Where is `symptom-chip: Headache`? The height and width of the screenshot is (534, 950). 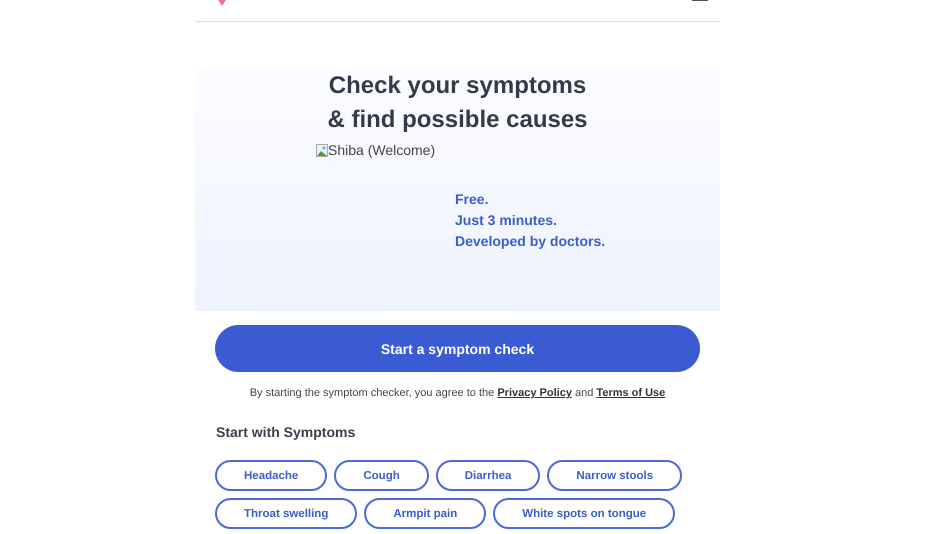
symptom-chip: Headache is located at coordinates (271, 475).